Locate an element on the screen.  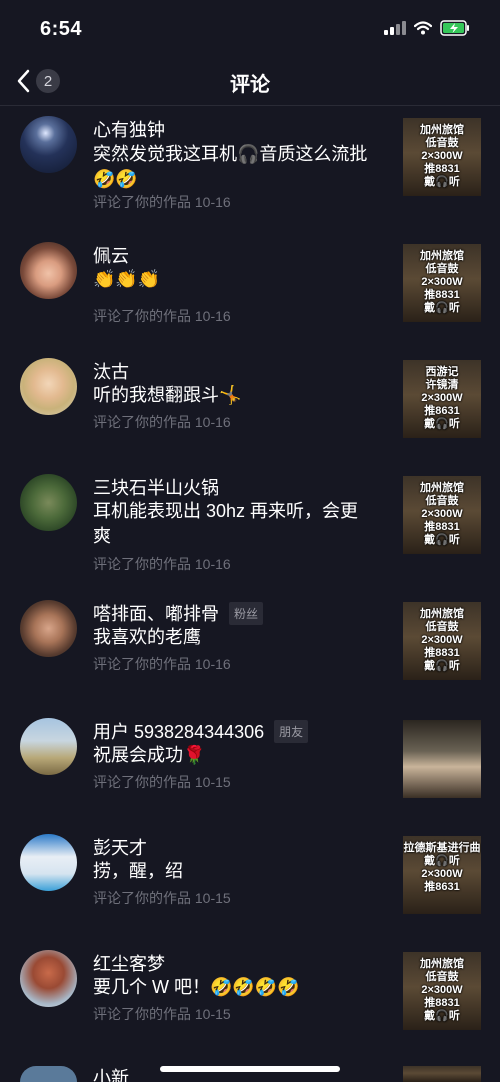
signal-icon is located at coordinates (395, 28).